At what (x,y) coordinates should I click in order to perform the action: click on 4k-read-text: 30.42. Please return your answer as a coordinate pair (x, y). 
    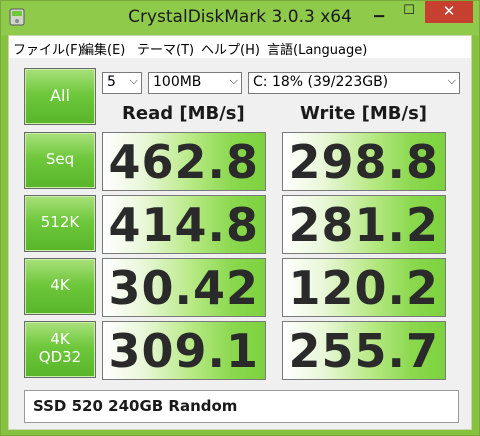
    Looking at the image, I should click on (183, 288).